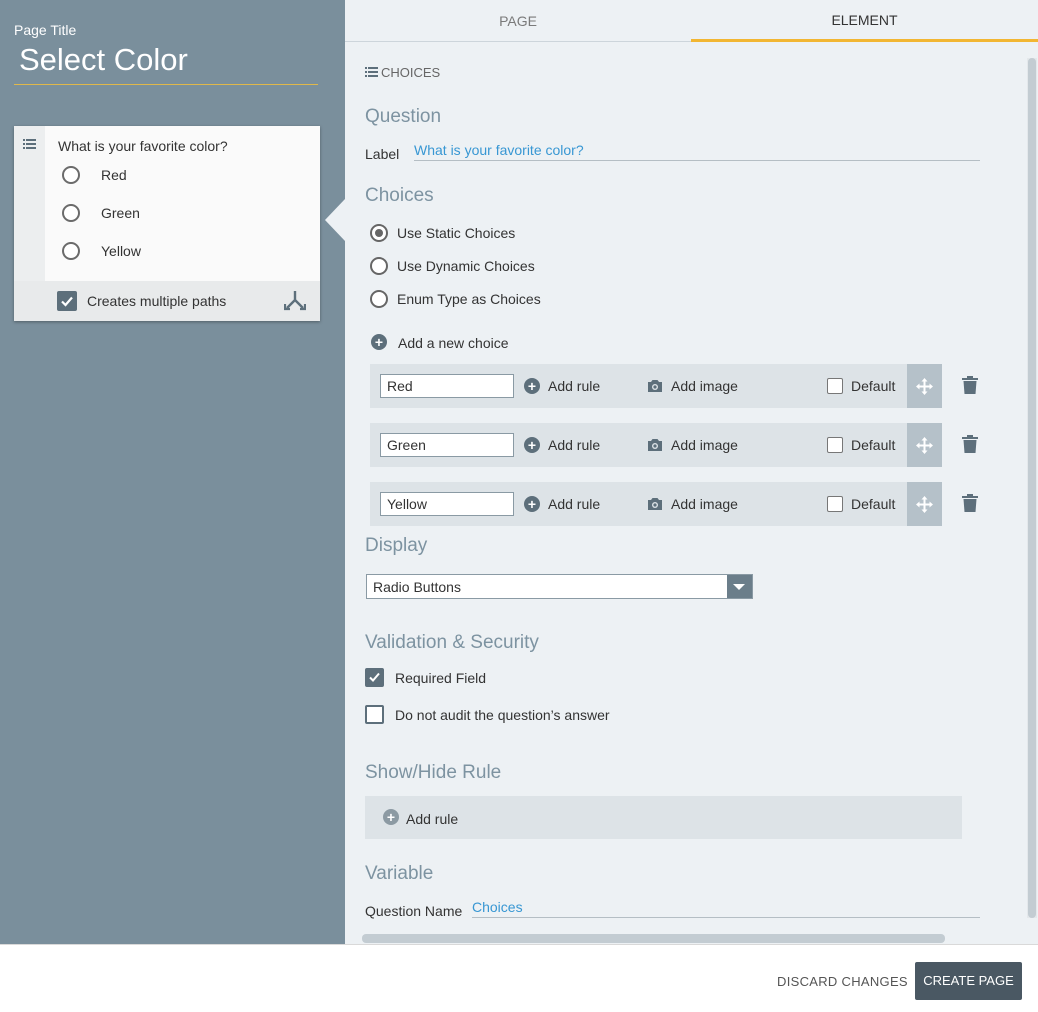  I want to click on create-page-button: CREATE PAGE, so click(968, 981).